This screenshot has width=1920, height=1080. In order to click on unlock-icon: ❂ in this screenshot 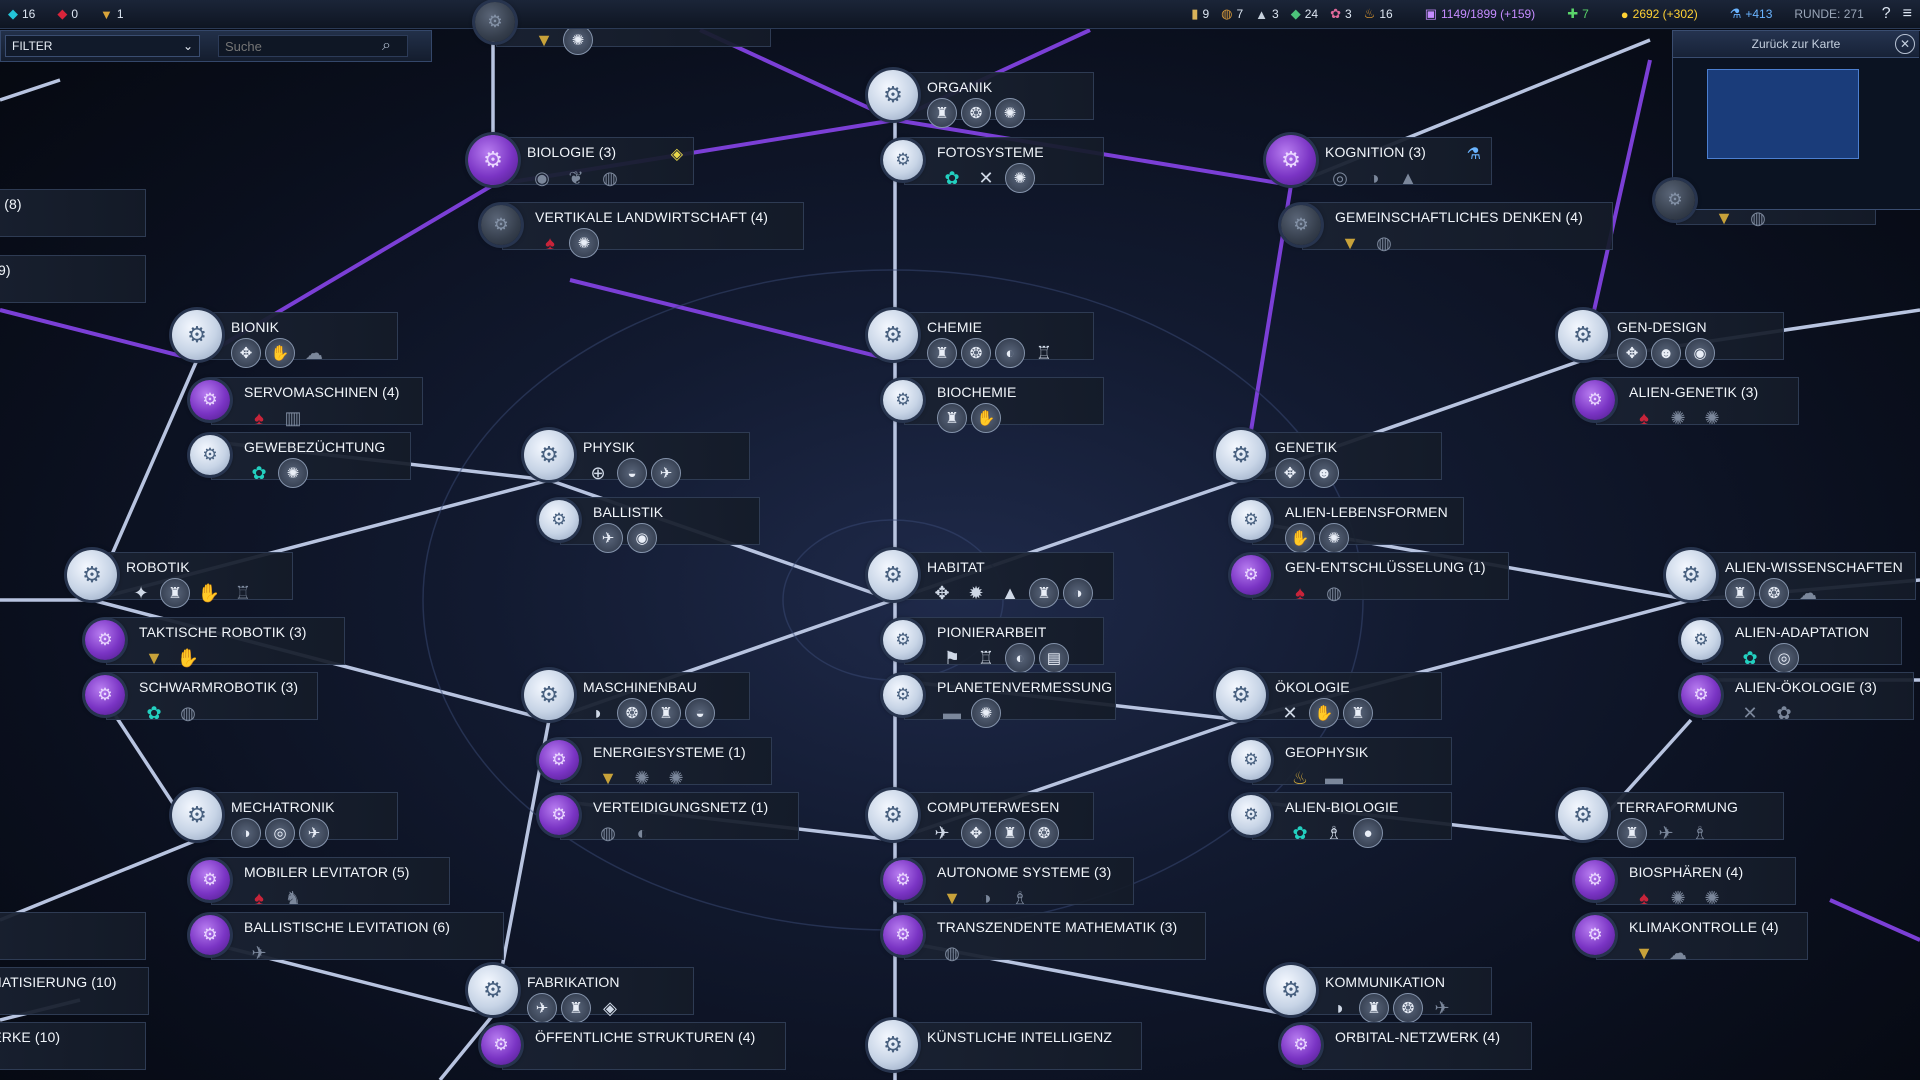, I will do `click(1774, 593)`.